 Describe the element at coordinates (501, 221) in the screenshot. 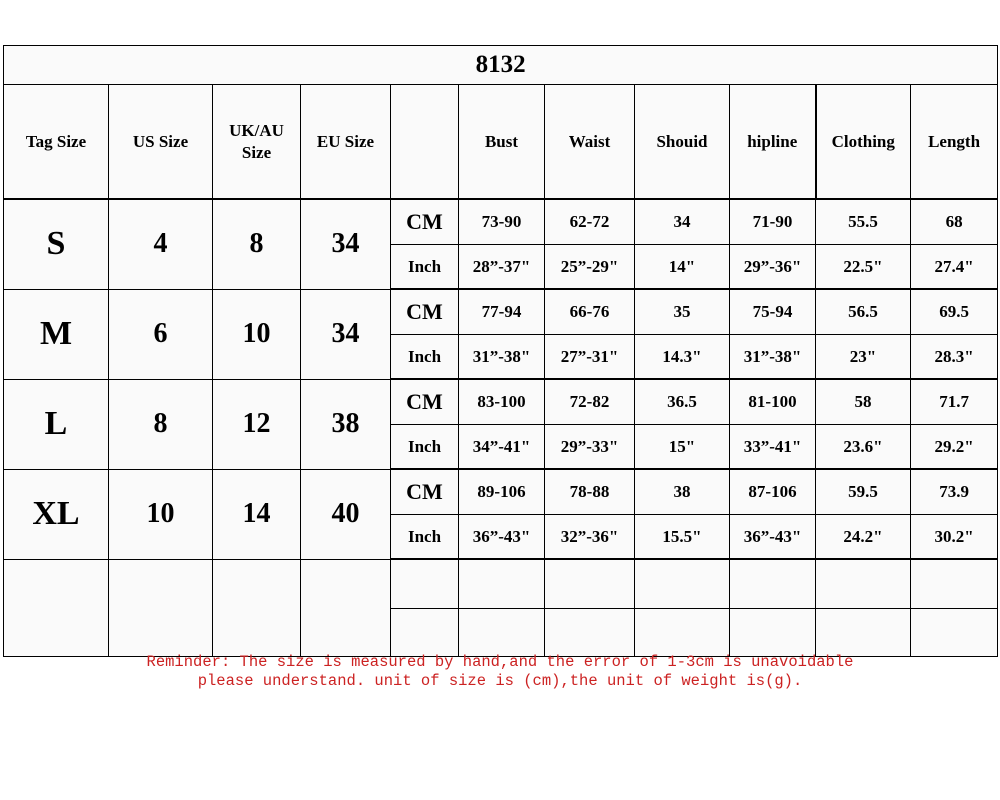

I see `cell-bust-cm: 73-90` at that location.